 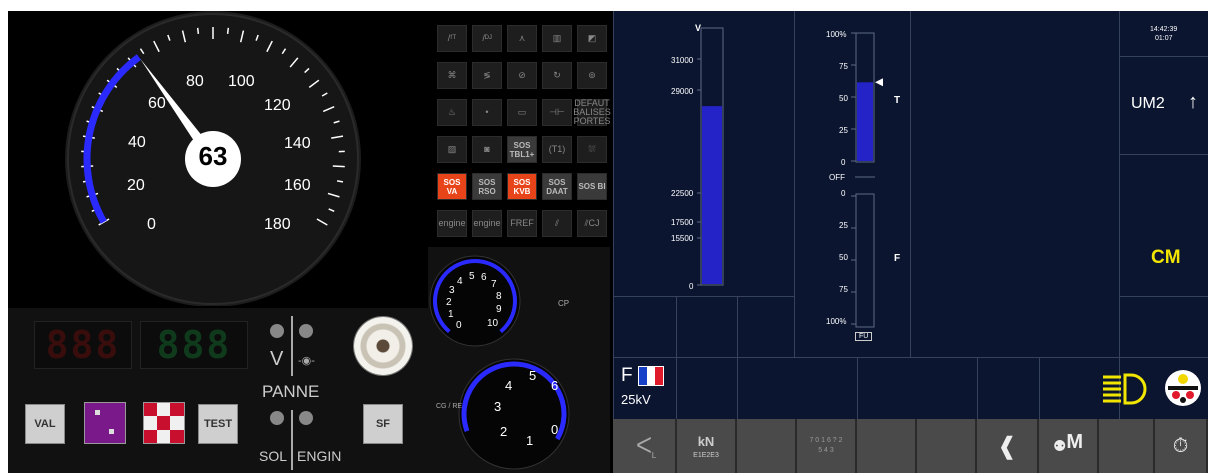 What do you see at coordinates (499, 362) in the screenshot?
I see `pressure-dials` at bounding box center [499, 362].